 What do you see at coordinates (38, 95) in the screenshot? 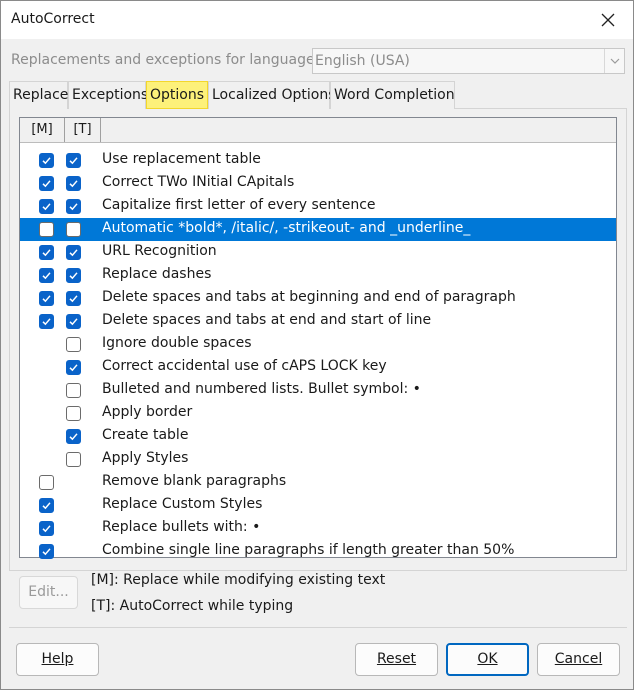
I see `tab-replace: Replace` at bounding box center [38, 95].